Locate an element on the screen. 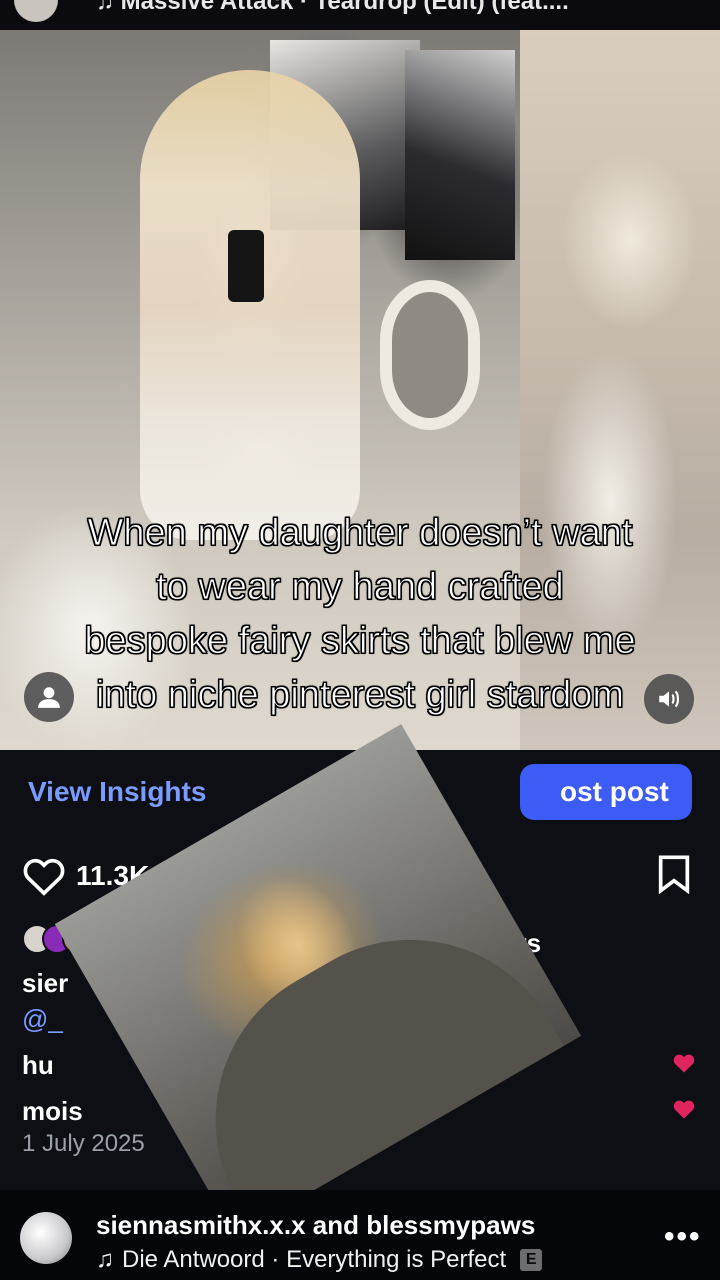 This screenshot has height=1280, width=720. profile-button is located at coordinates (49, 697).